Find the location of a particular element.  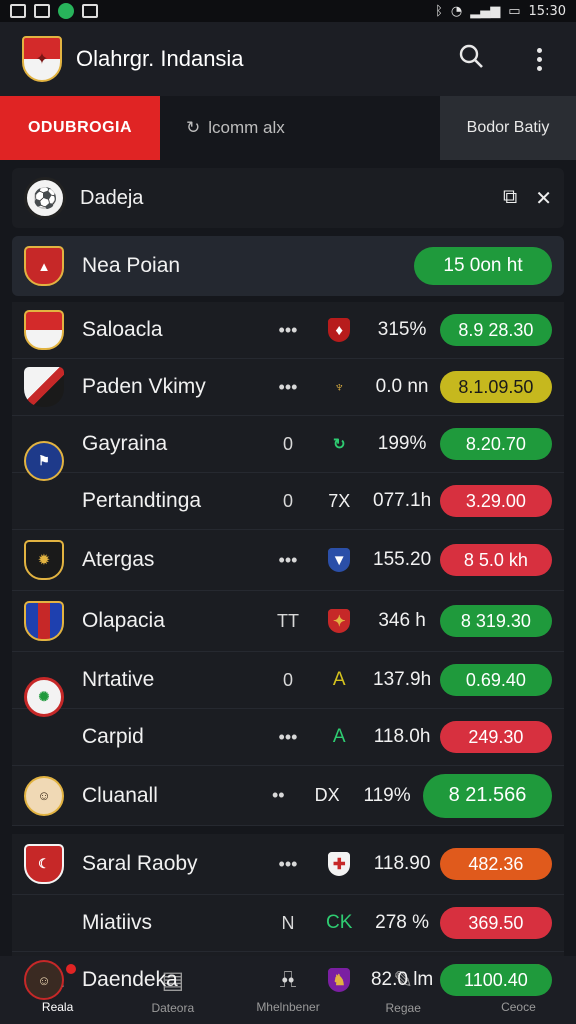

shield-icon: ♦ is located at coordinates (339, 330).